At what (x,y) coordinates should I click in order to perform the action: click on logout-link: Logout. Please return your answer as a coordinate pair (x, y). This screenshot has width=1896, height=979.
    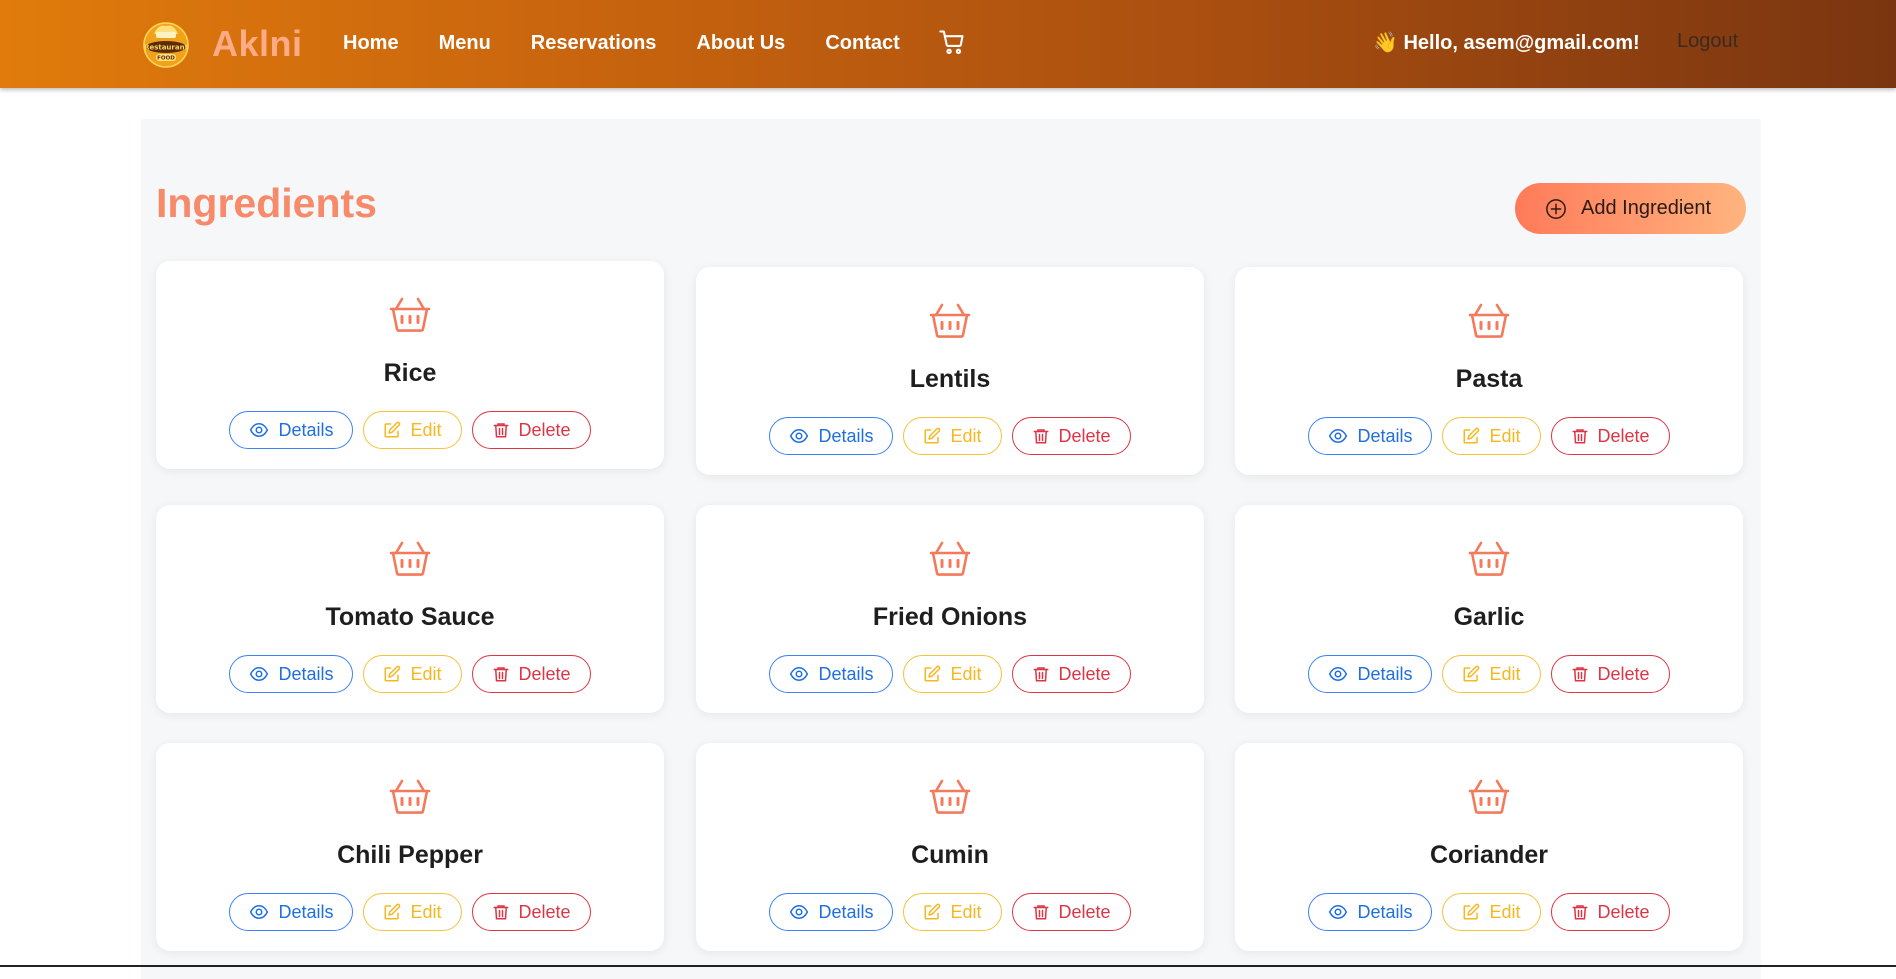
    Looking at the image, I should click on (1707, 41).